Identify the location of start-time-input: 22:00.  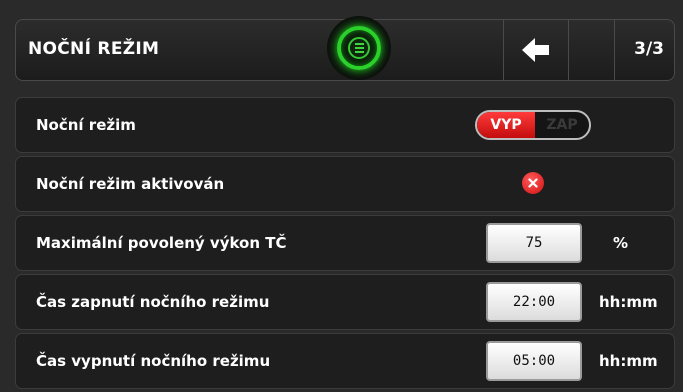
(534, 302).